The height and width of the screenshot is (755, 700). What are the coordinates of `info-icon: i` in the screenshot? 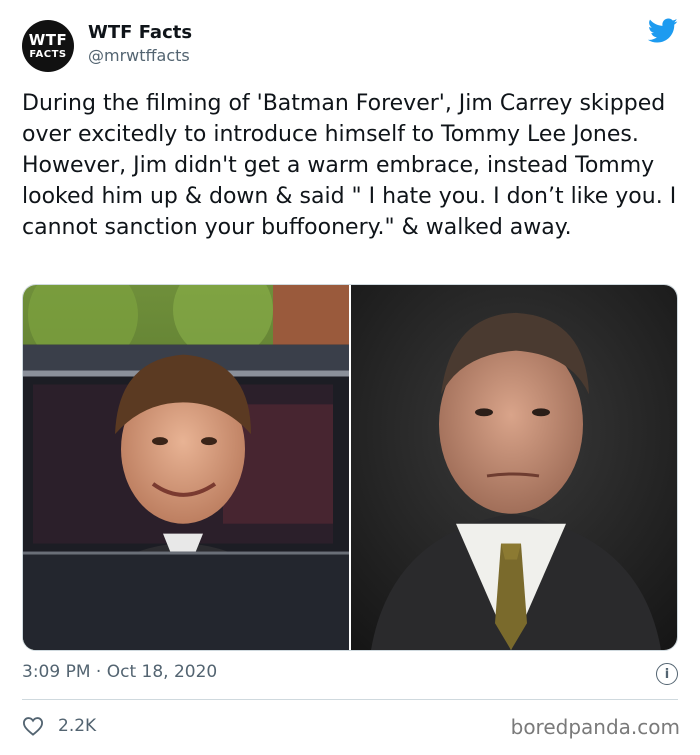 It's located at (667, 674).